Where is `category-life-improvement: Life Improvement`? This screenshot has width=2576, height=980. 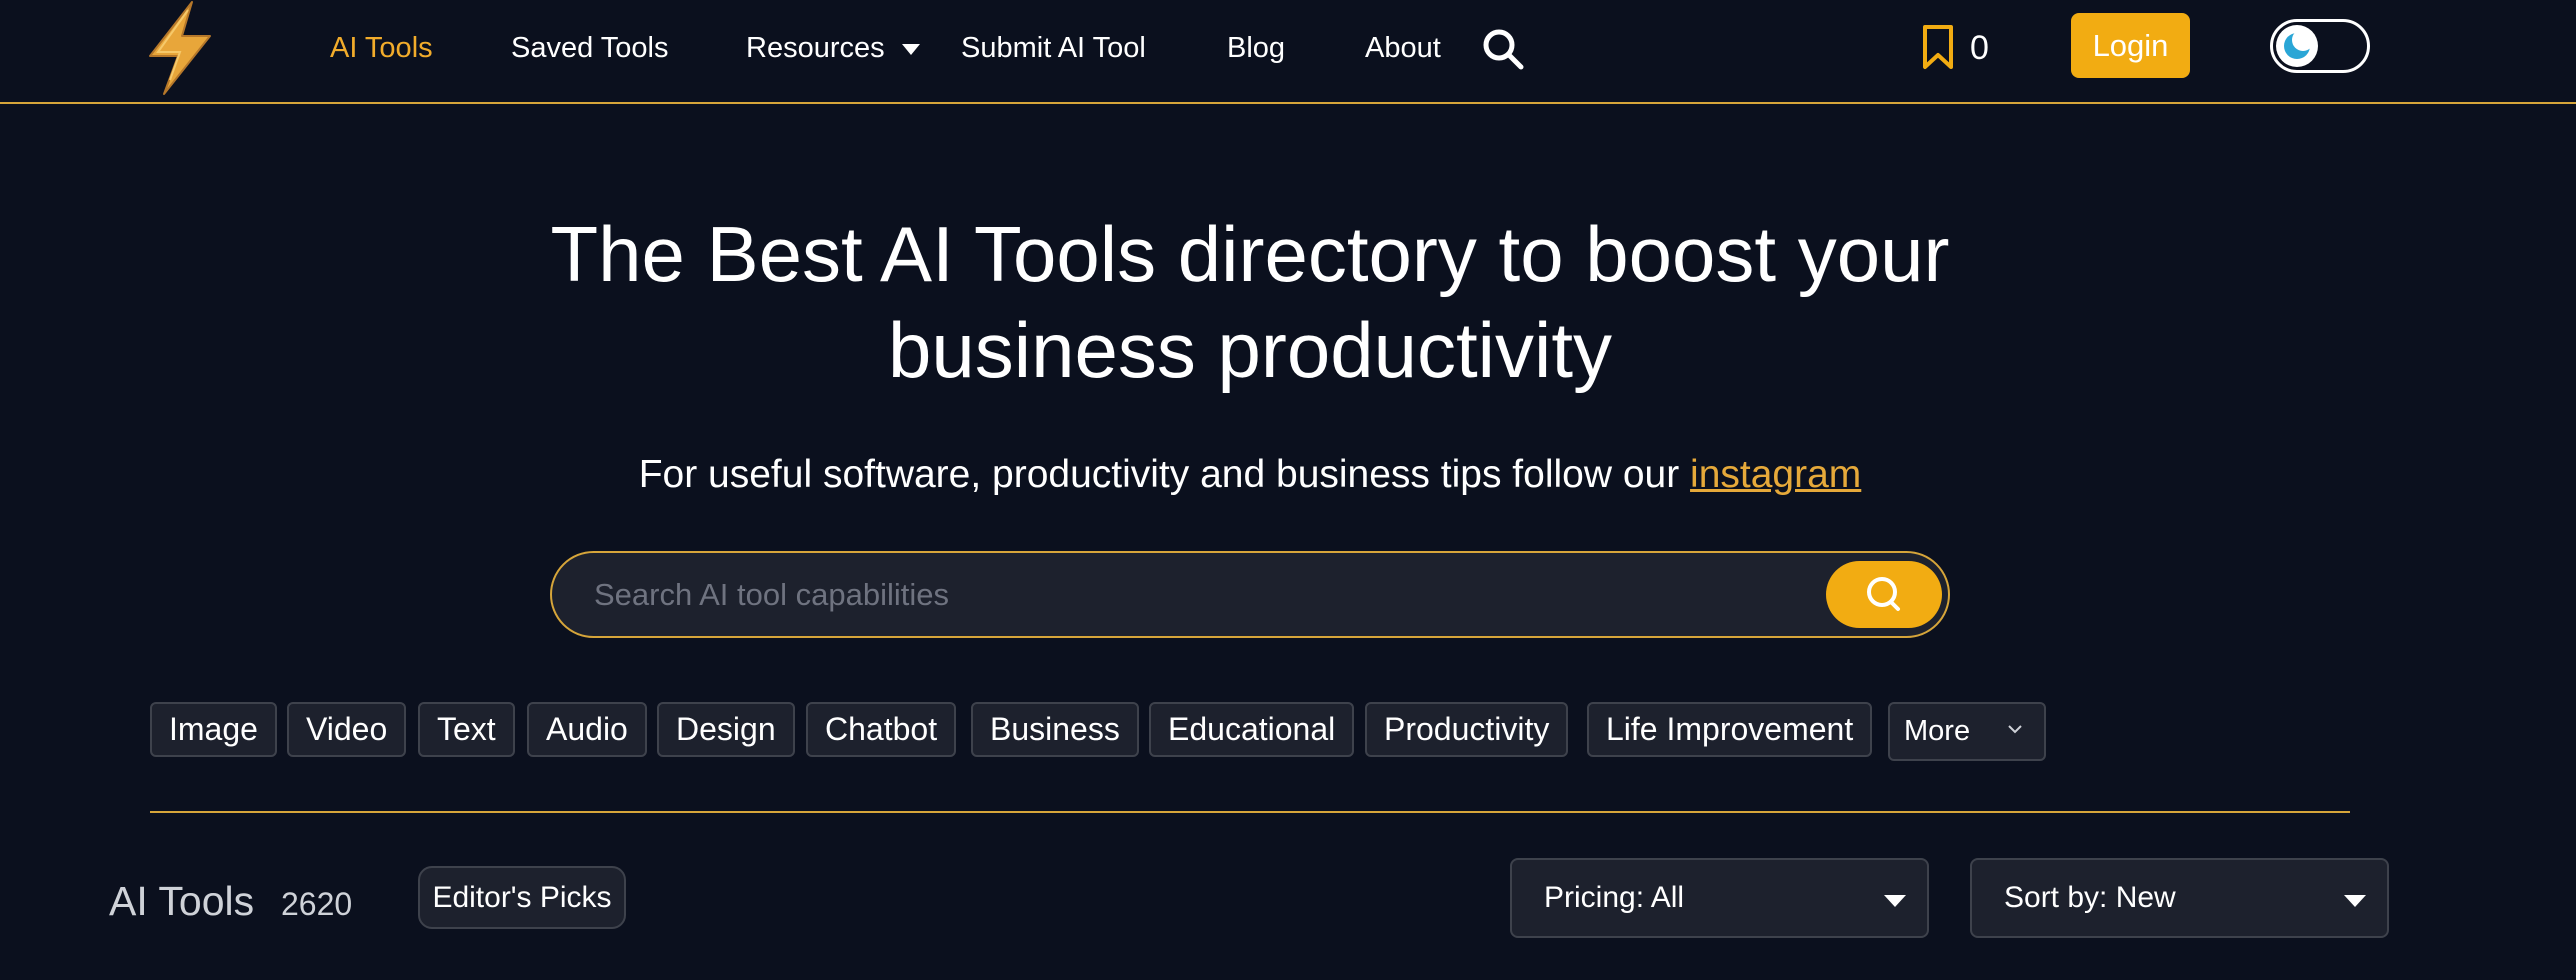
category-life-improvement: Life Improvement is located at coordinates (1730, 729).